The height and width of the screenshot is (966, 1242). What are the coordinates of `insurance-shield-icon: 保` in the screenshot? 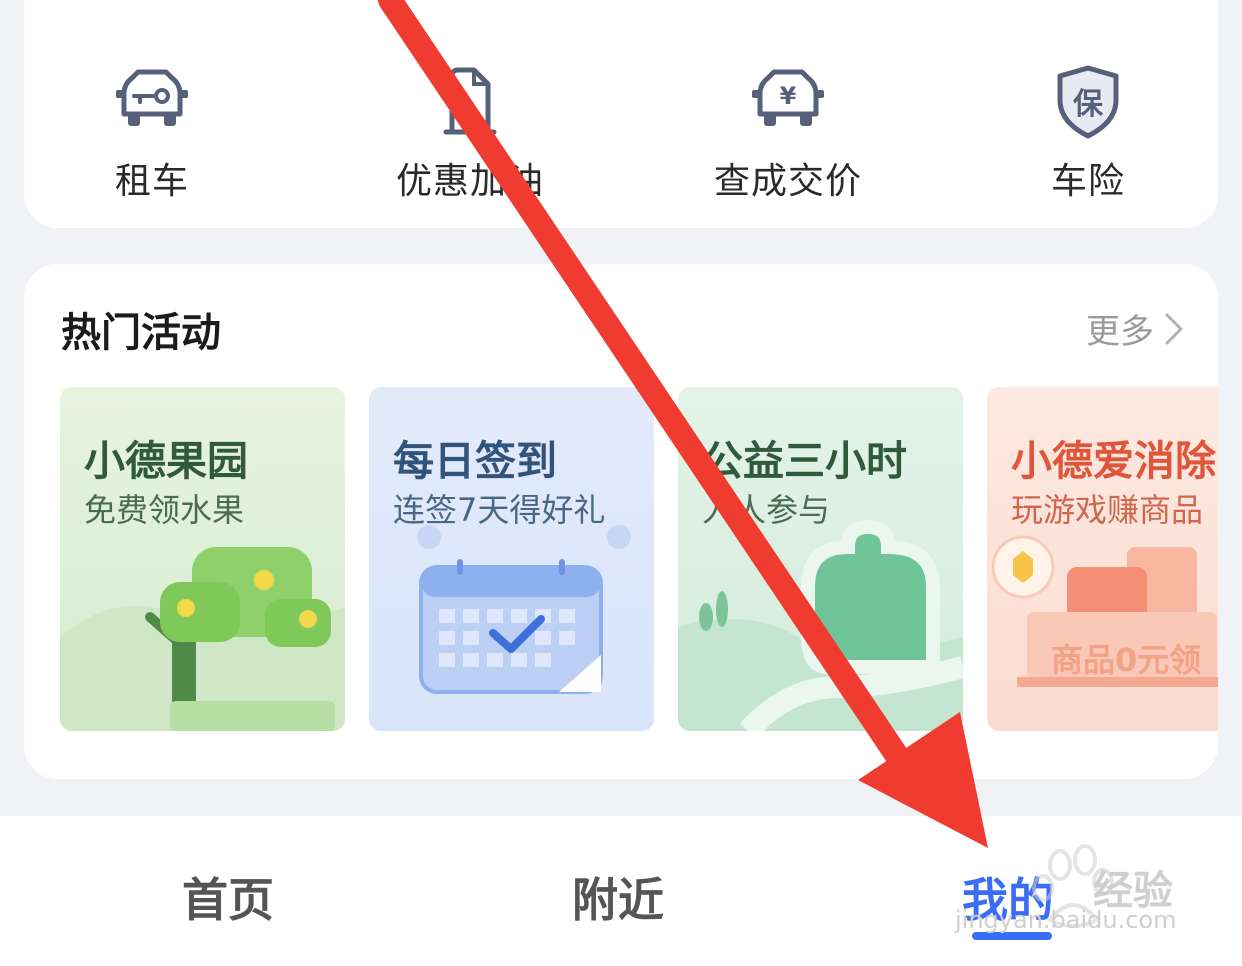 It's located at (1088, 102).